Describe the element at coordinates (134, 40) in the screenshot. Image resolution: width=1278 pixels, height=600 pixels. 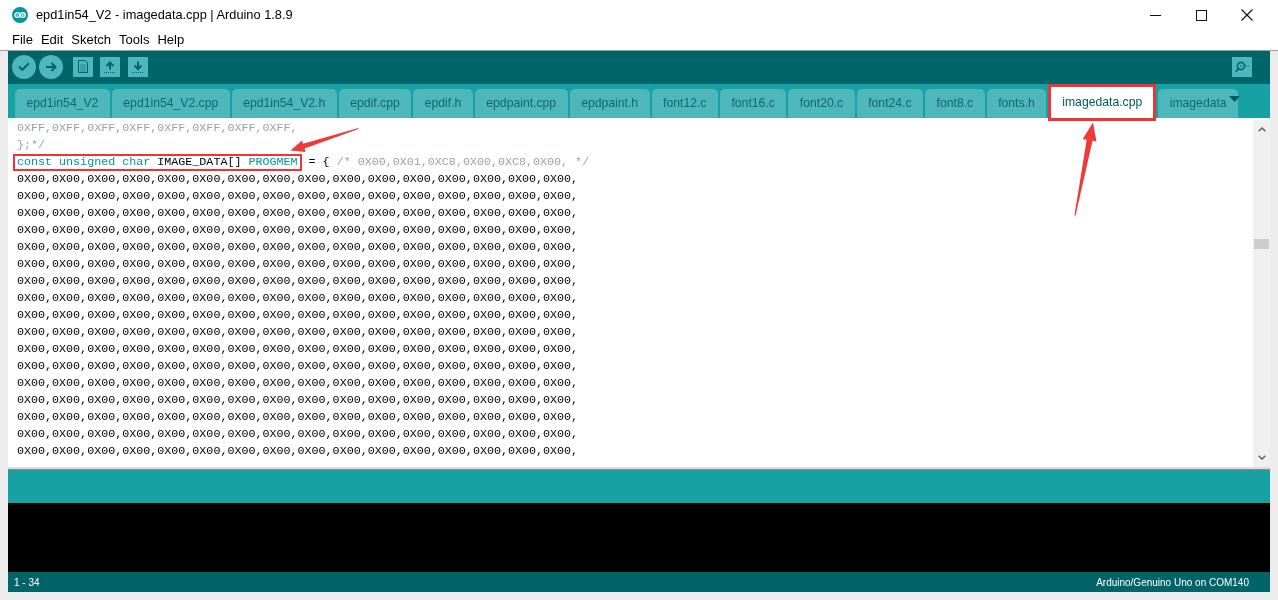
I see `menu-item: Tools` at that location.